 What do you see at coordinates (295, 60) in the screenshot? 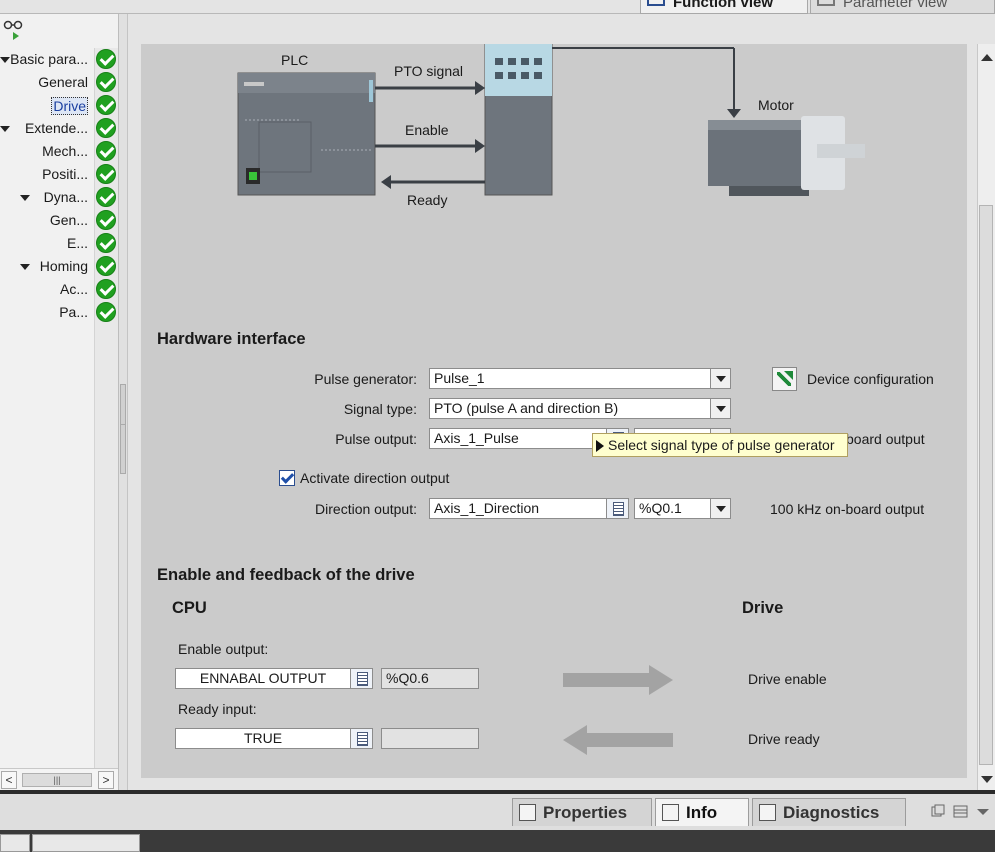
I see `plc-label: PLC` at bounding box center [295, 60].